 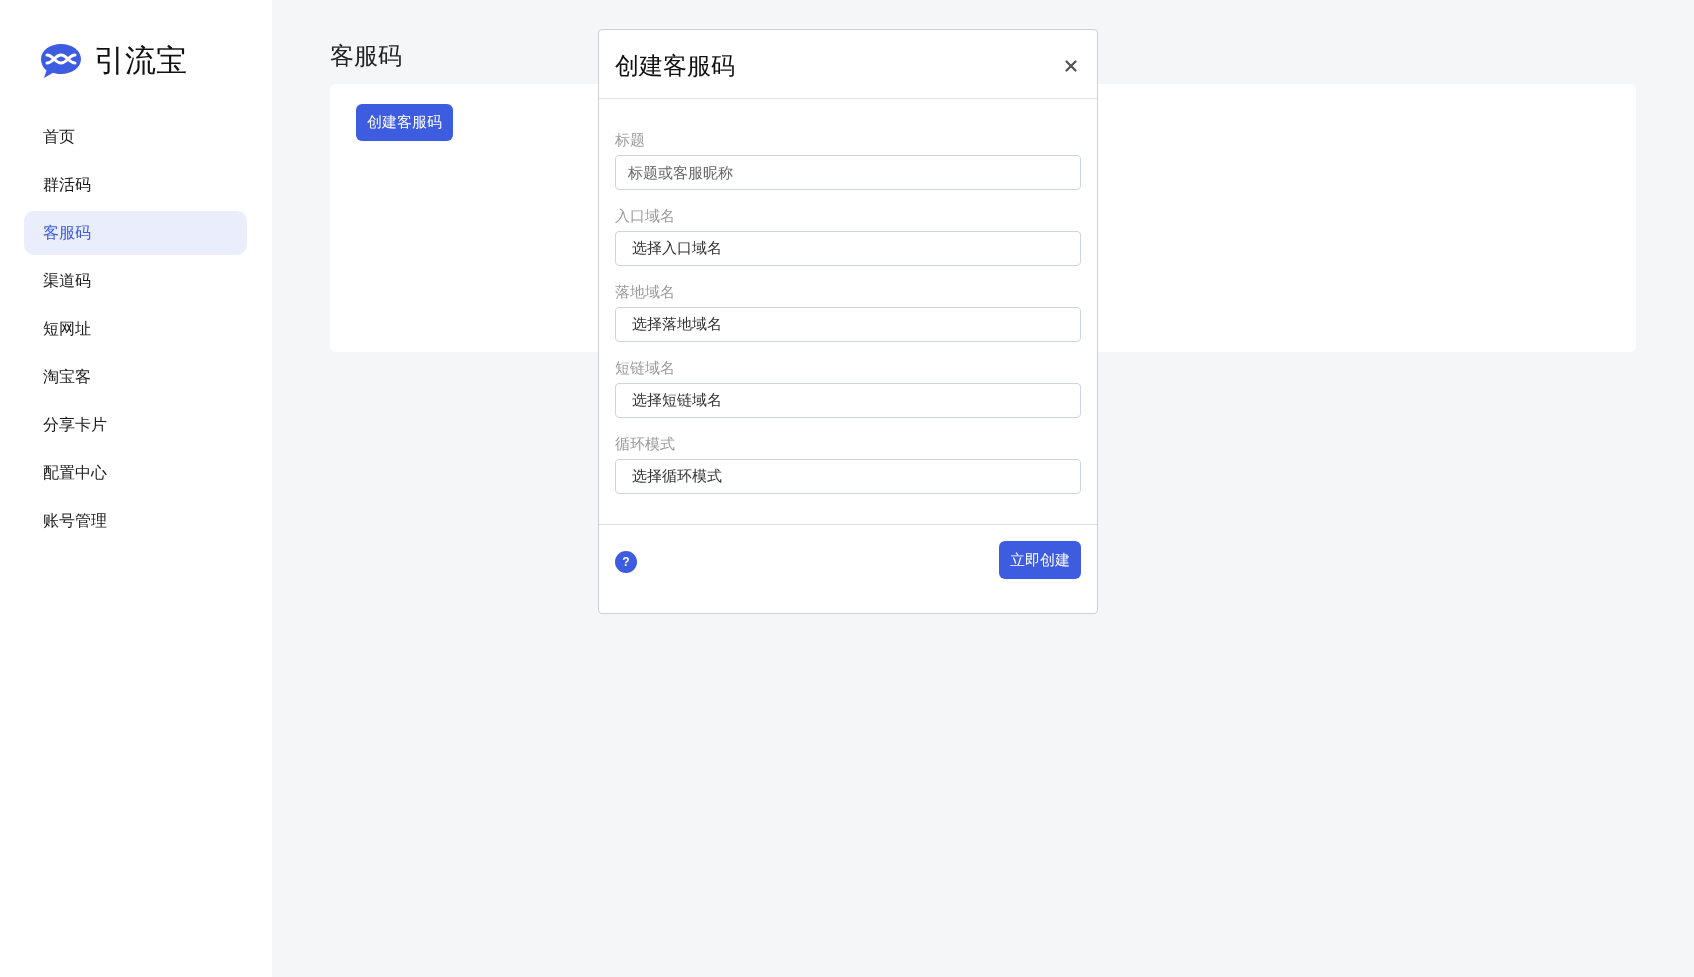 What do you see at coordinates (645, 444) in the screenshot?
I see `field-label: 循环模式` at bounding box center [645, 444].